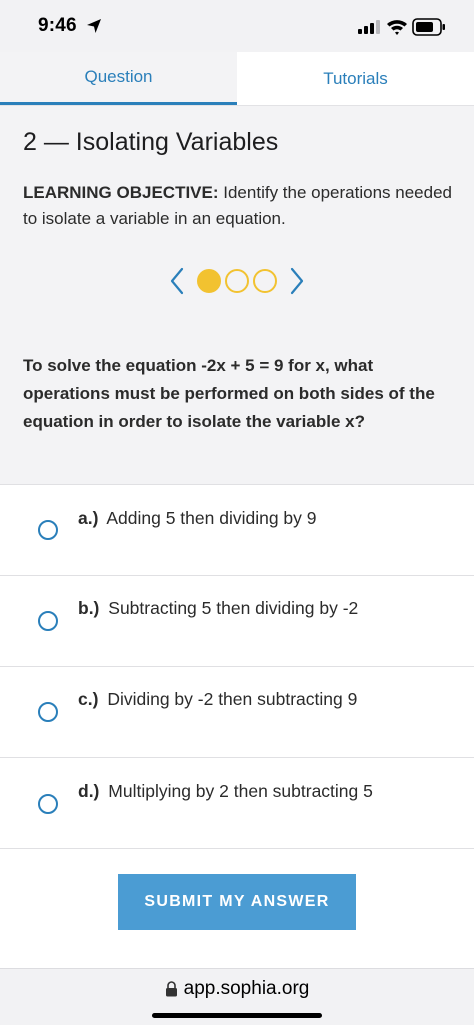 The height and width of the screenshot is (1025, 474). Describe the element at coordinates (297, 281) in the screenshot. I see `chevron-right-icon` at that location.